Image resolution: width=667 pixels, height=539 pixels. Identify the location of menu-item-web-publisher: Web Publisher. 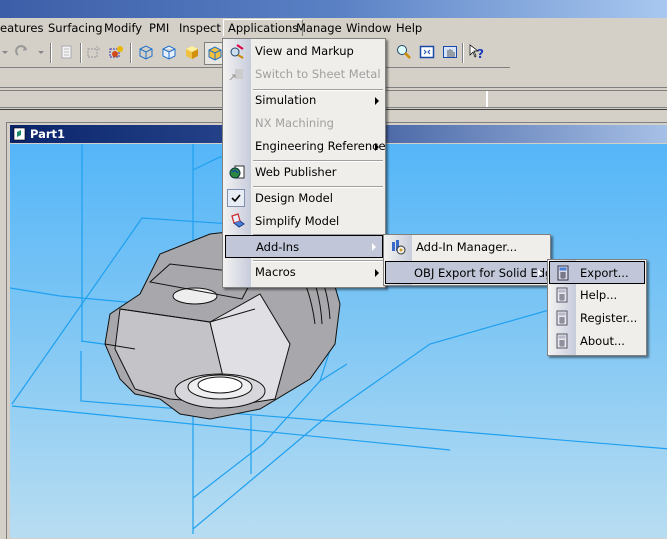
(304, 172).